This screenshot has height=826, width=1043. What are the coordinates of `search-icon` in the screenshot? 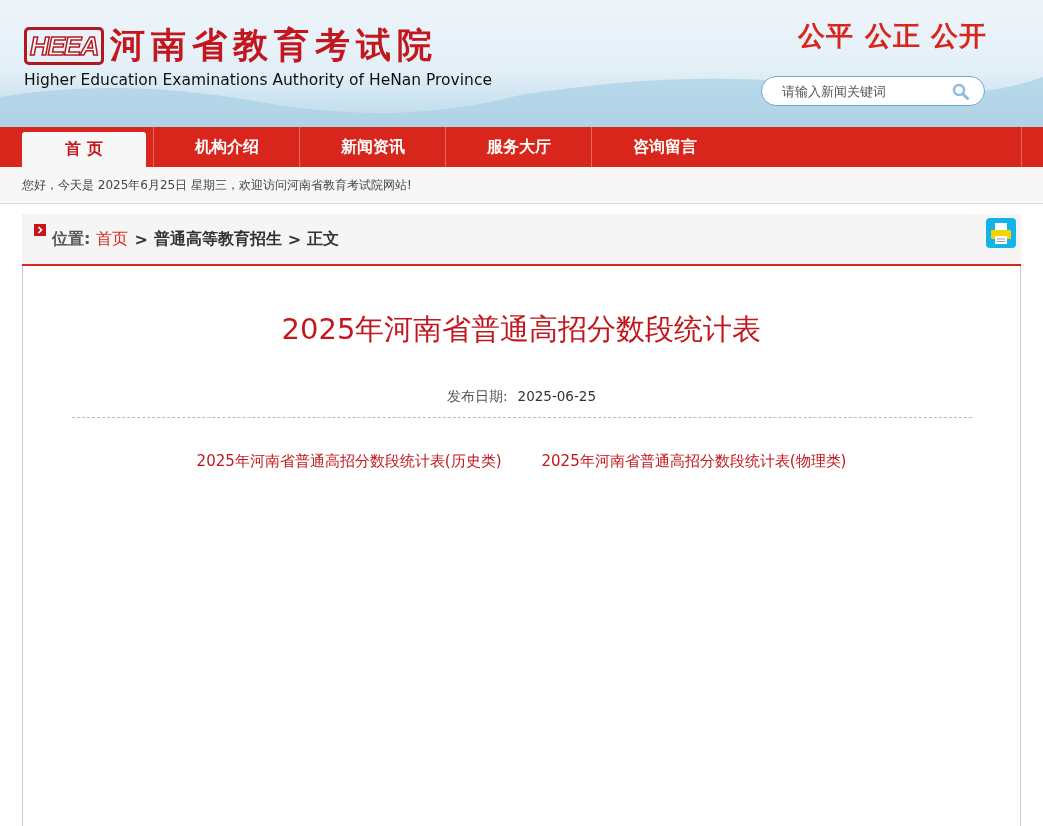 It's located at (960, 91).